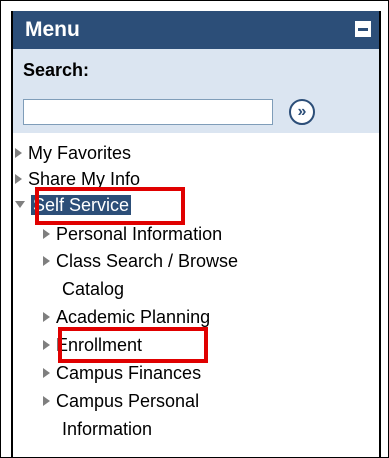 The height and width of the screenshot is (458, 389). What do you see at coordinates (110, 206) in the screenshot?
I see `highlight-box-self-service` at bounding box center [110, 206].